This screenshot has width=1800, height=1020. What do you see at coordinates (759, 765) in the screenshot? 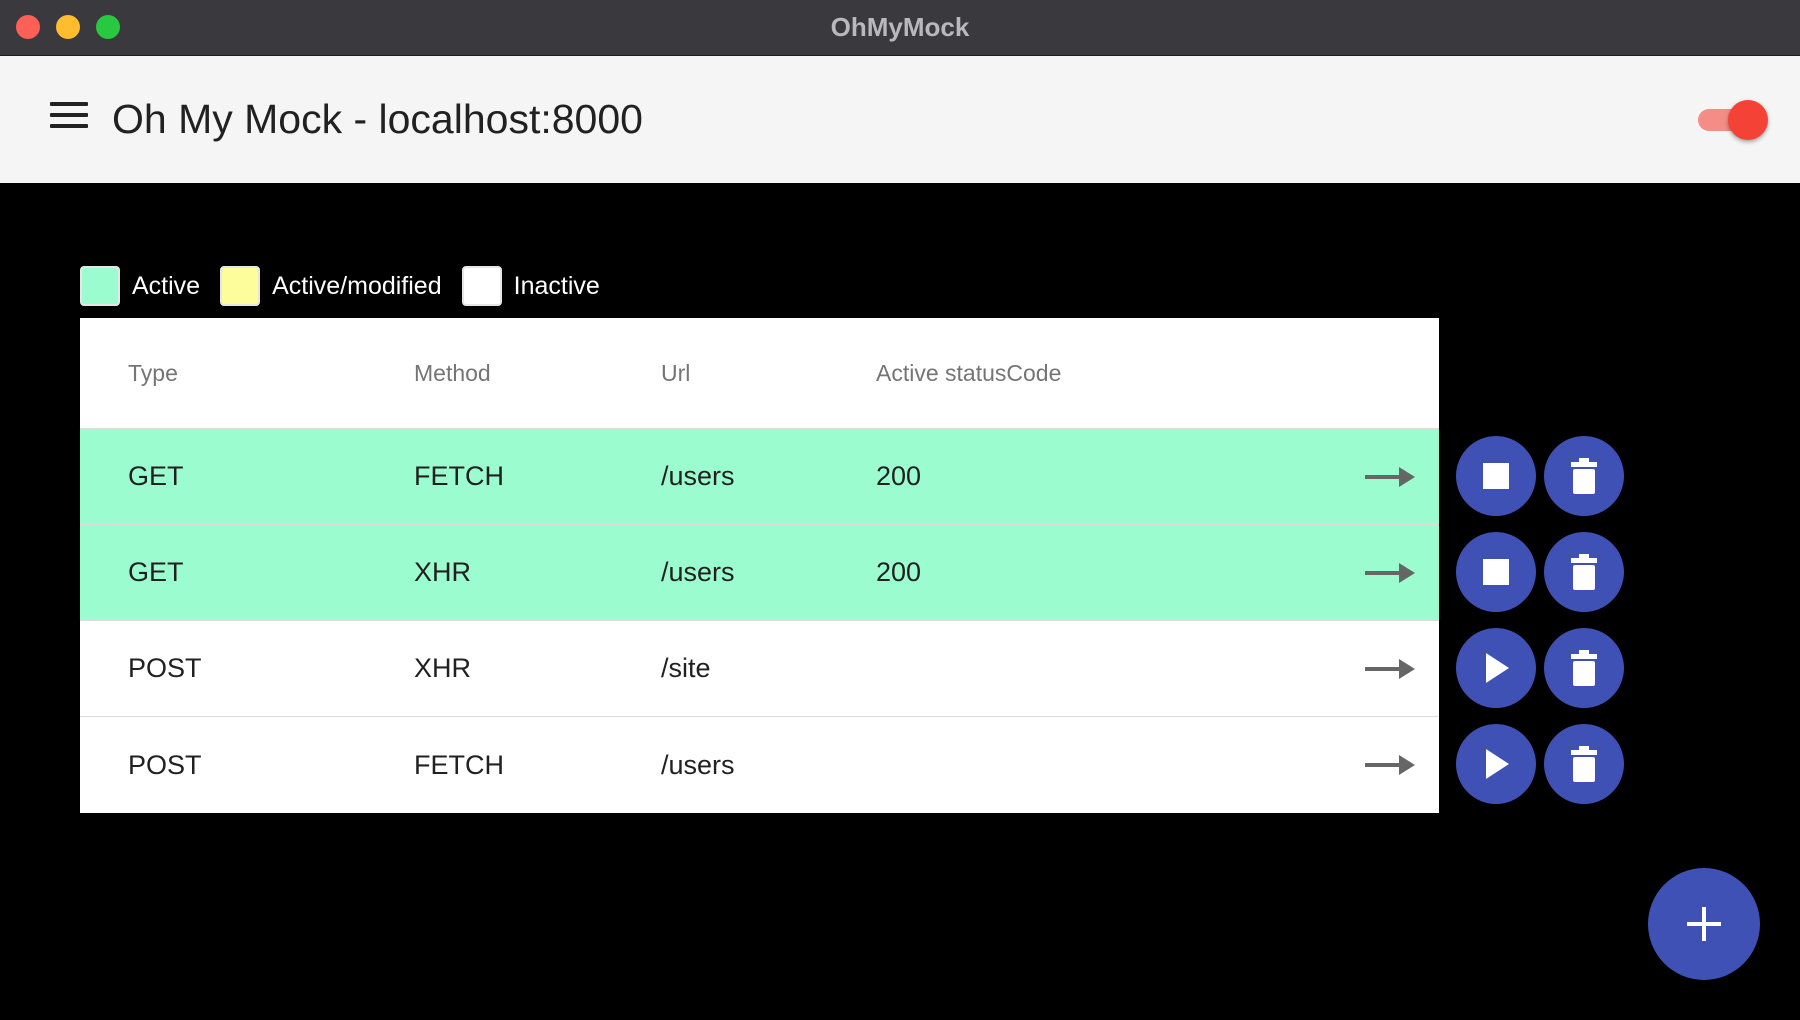
I see `table-row: POST FETCH /users` at bounding box center [759, 765].